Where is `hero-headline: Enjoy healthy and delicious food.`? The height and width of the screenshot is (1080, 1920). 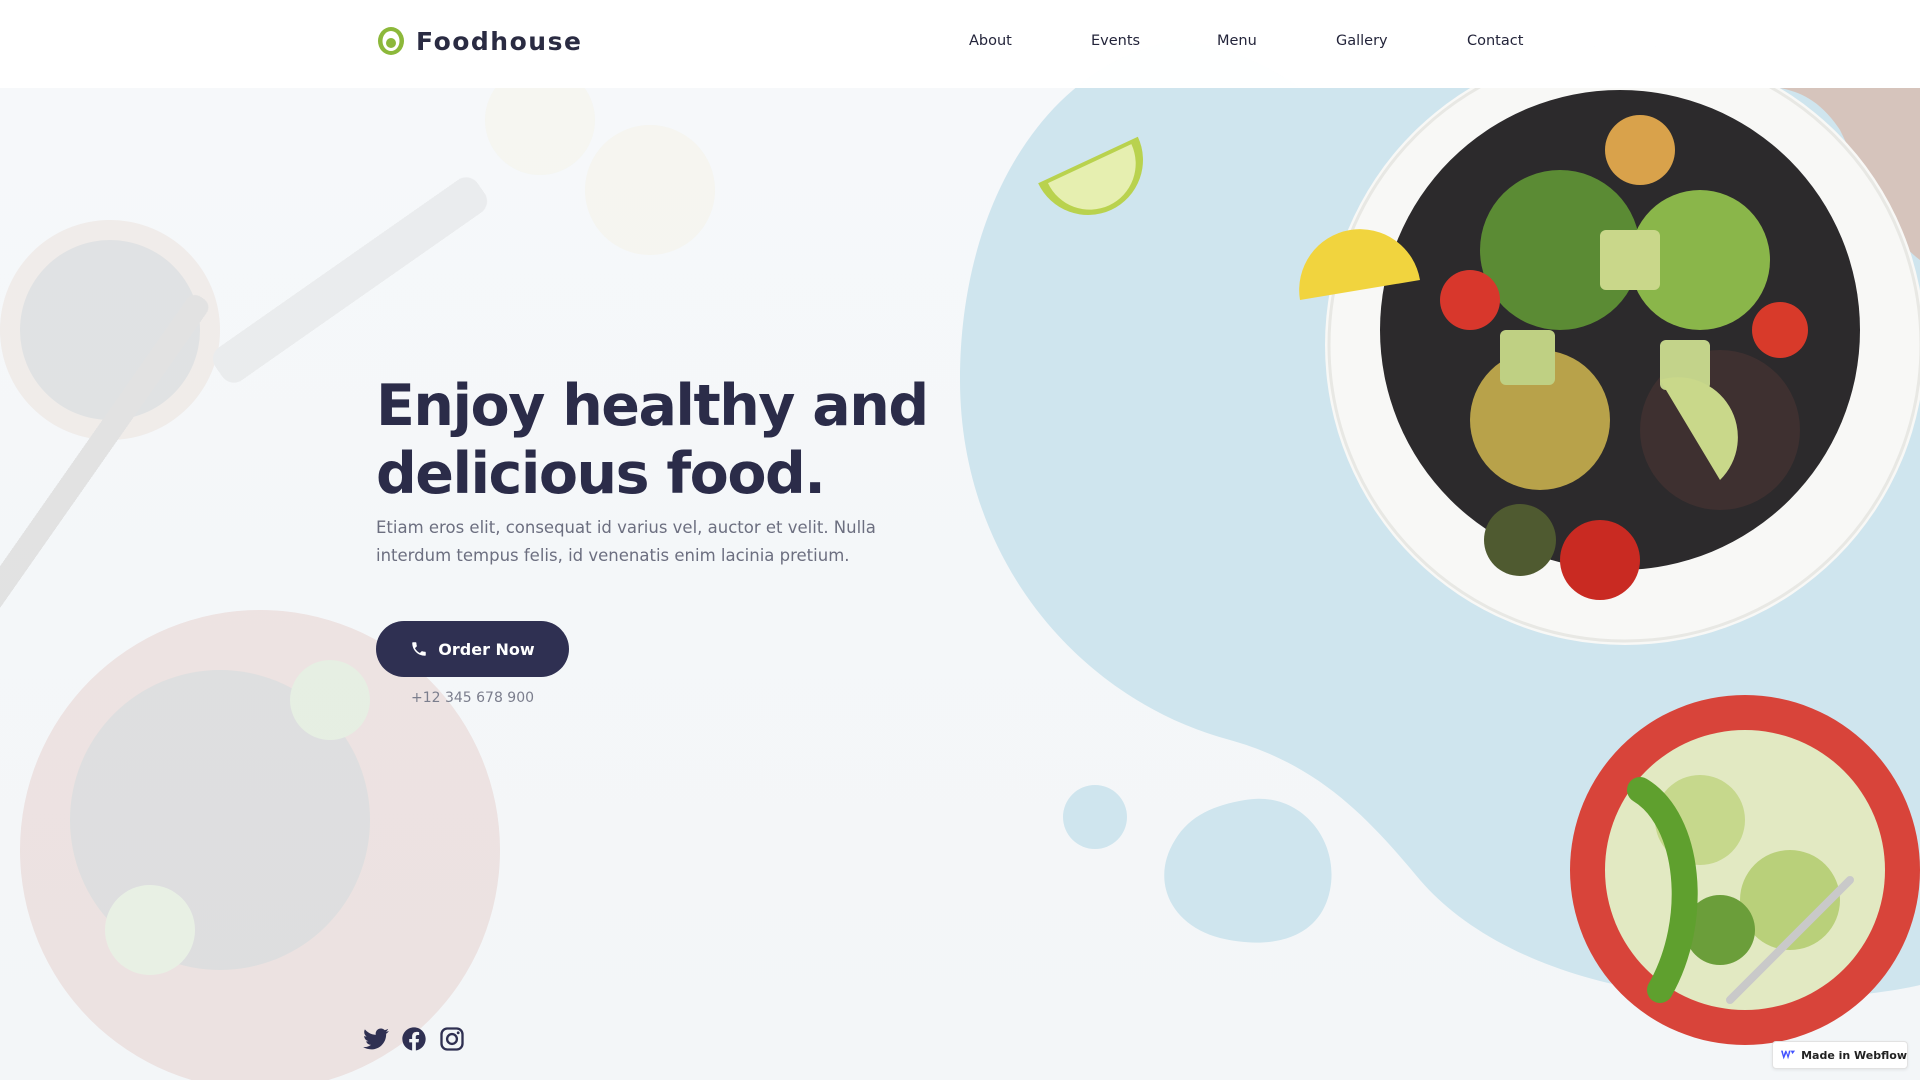 hero-headline: Enjoy healthy and delicious food. is located at coordinates (652, 440).